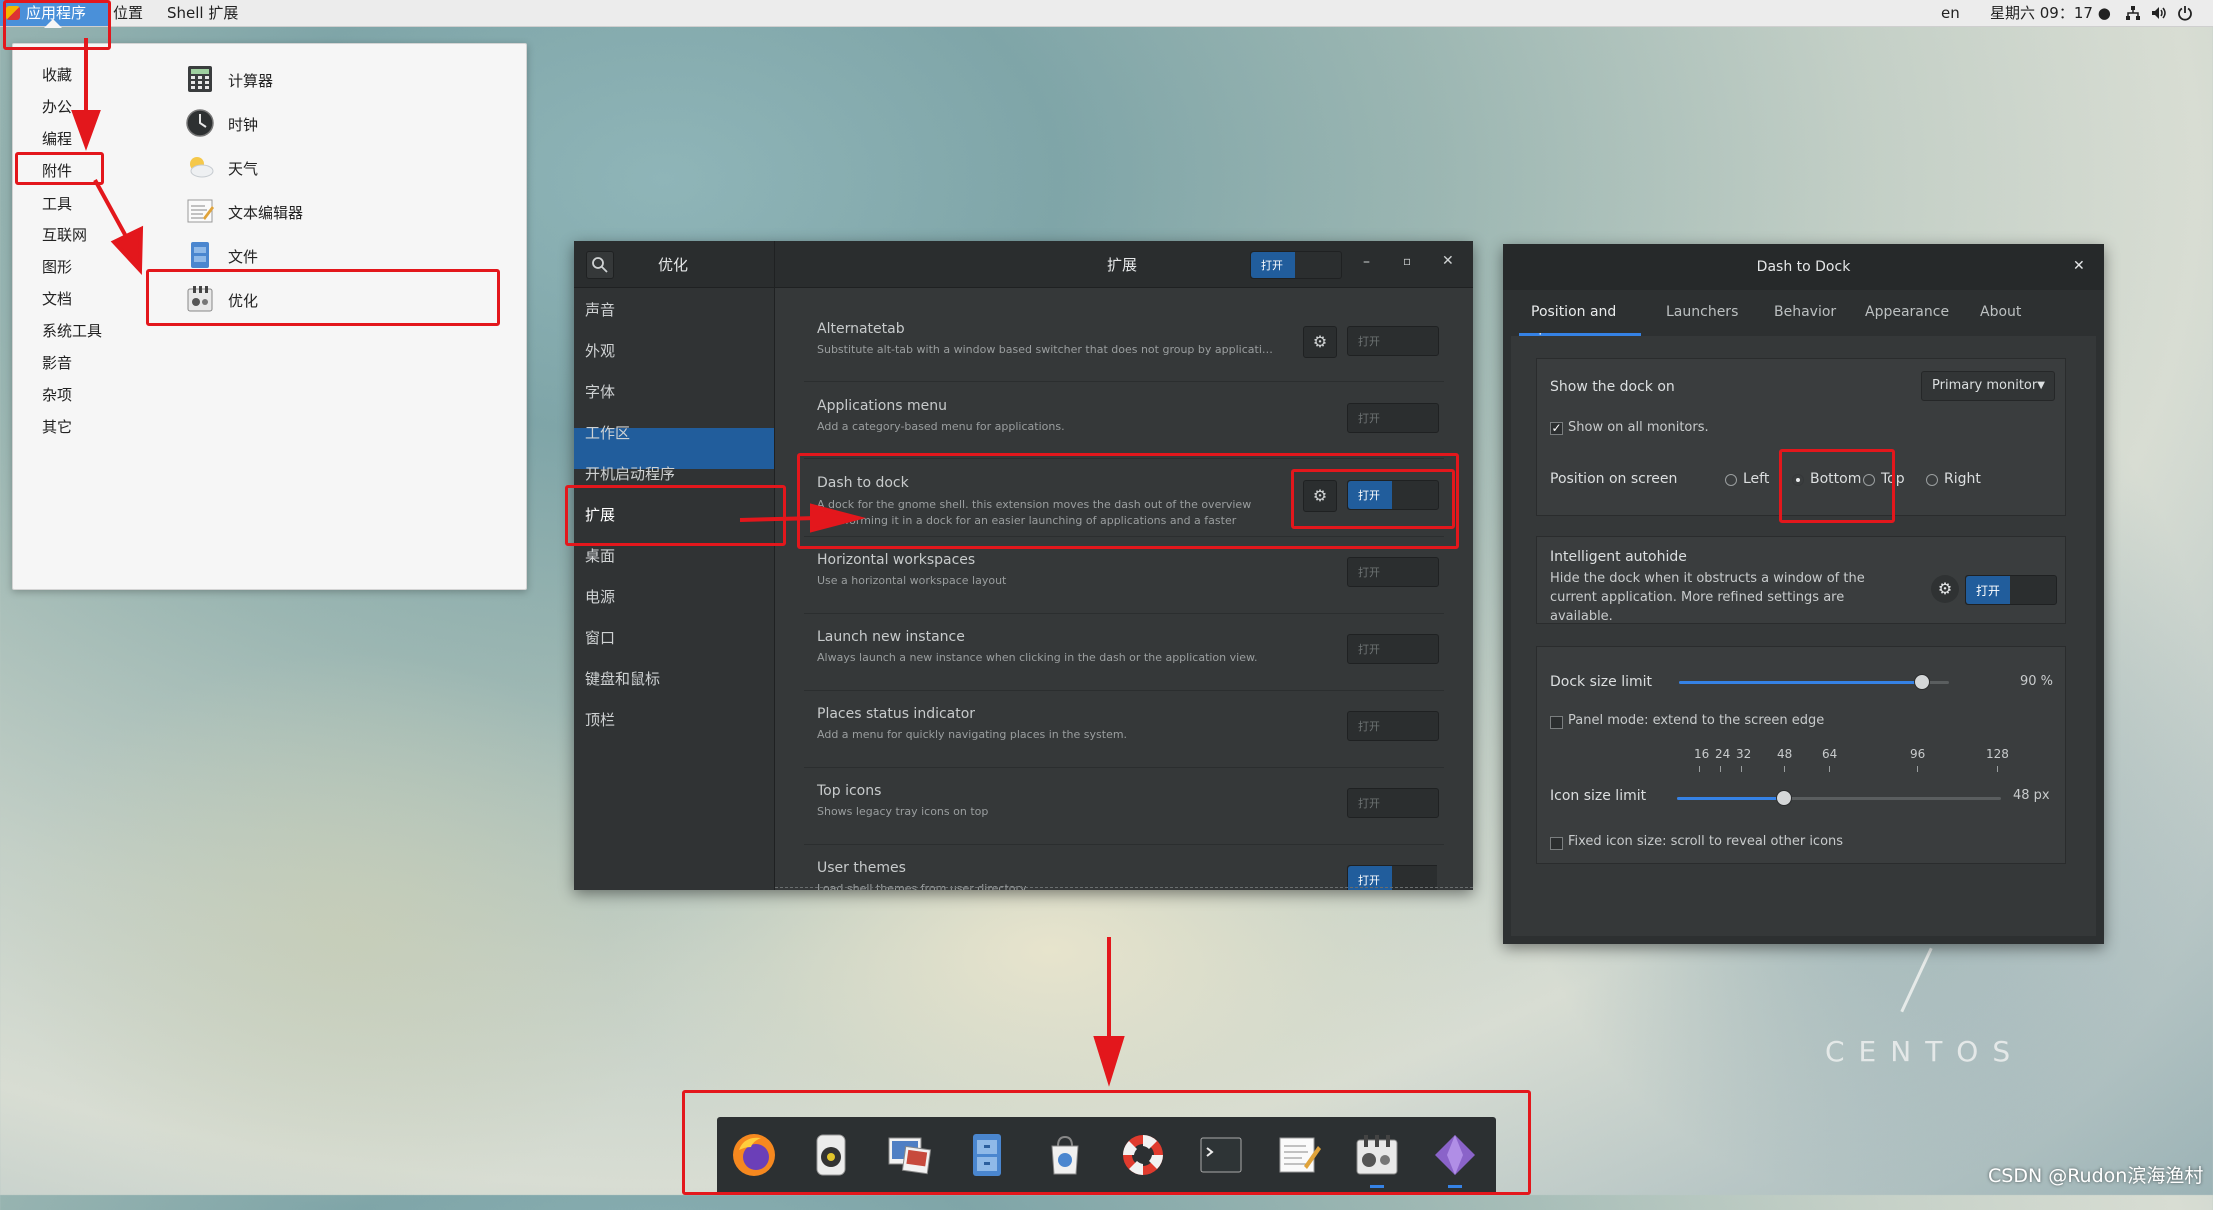 The width and height of the screenshot is (2213, 1210). What do you see at coordinates (2096, 1176) in the screenshot?
I see `watermark-text: CSDN @Rudon滨海渔村` at bounding box center [2096, 1176].